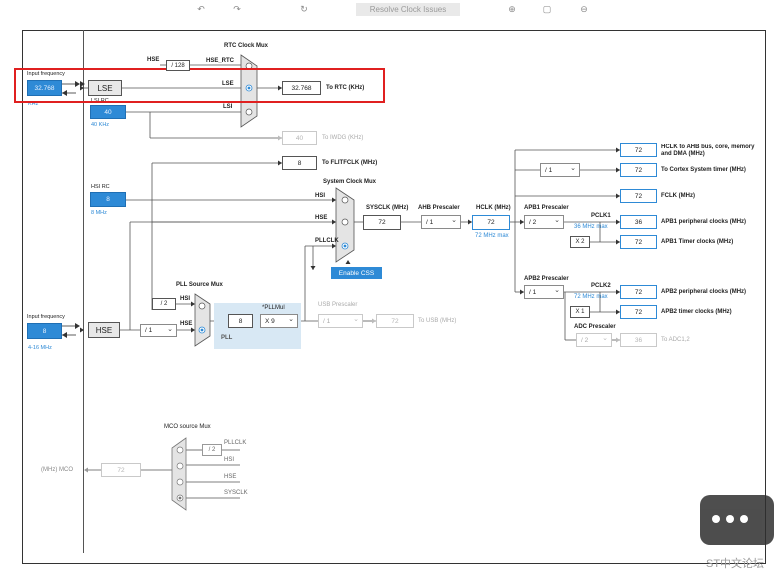  What do you see at coordinates (321, 218) in the screenshot?
I see `sysmux-hse-label: HSE` at bounding box center [321, 218].